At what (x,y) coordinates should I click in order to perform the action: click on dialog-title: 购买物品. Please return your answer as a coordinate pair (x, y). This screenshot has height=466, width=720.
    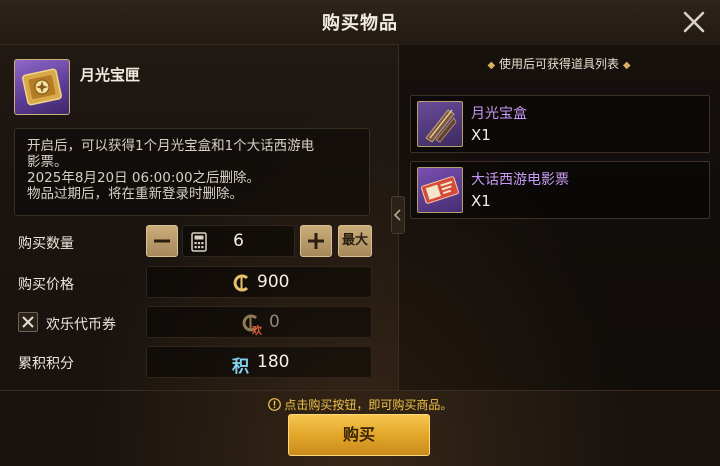
    Looking at the image, I should click on (360, 23).